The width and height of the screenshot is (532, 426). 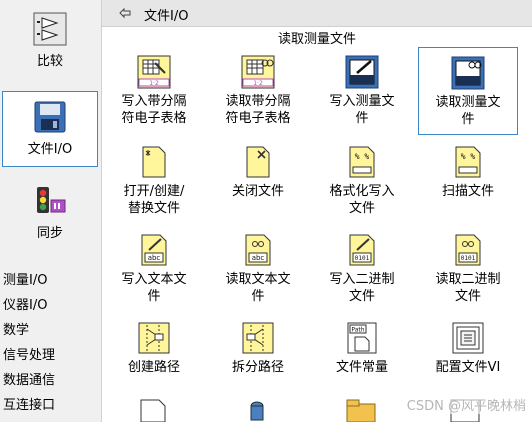 I want to click on item-label-line: 配置文件VI, so click(x=468, y=367).